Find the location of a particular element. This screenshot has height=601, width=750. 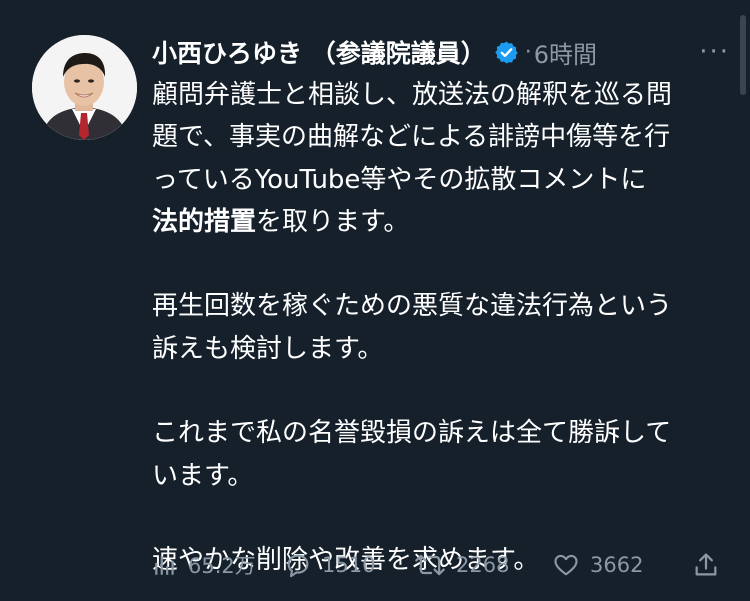

text-line: います。 is located at coordinates (203, 475).